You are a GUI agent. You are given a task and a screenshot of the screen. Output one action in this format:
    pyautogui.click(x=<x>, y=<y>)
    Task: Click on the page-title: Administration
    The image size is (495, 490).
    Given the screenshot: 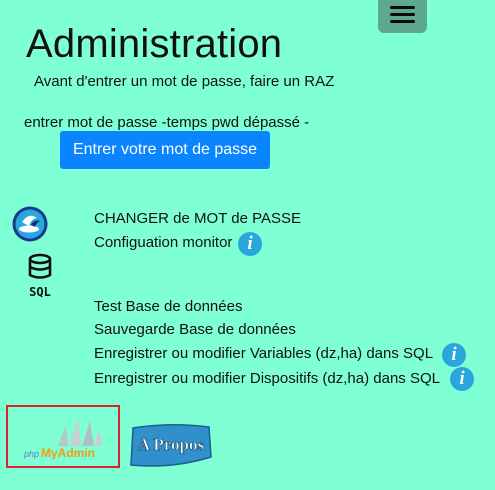 What is the action you would take?
    pyautogui.click(x=154, y=44)
    